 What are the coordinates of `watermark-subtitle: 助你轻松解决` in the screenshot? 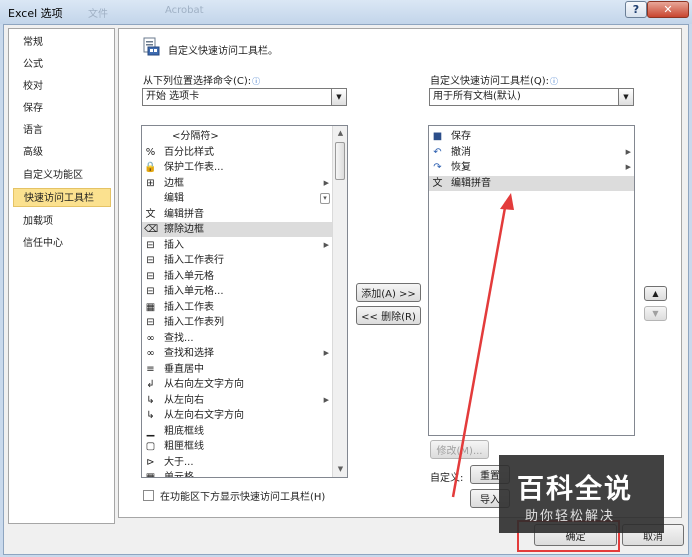 It's located at (570, 516).